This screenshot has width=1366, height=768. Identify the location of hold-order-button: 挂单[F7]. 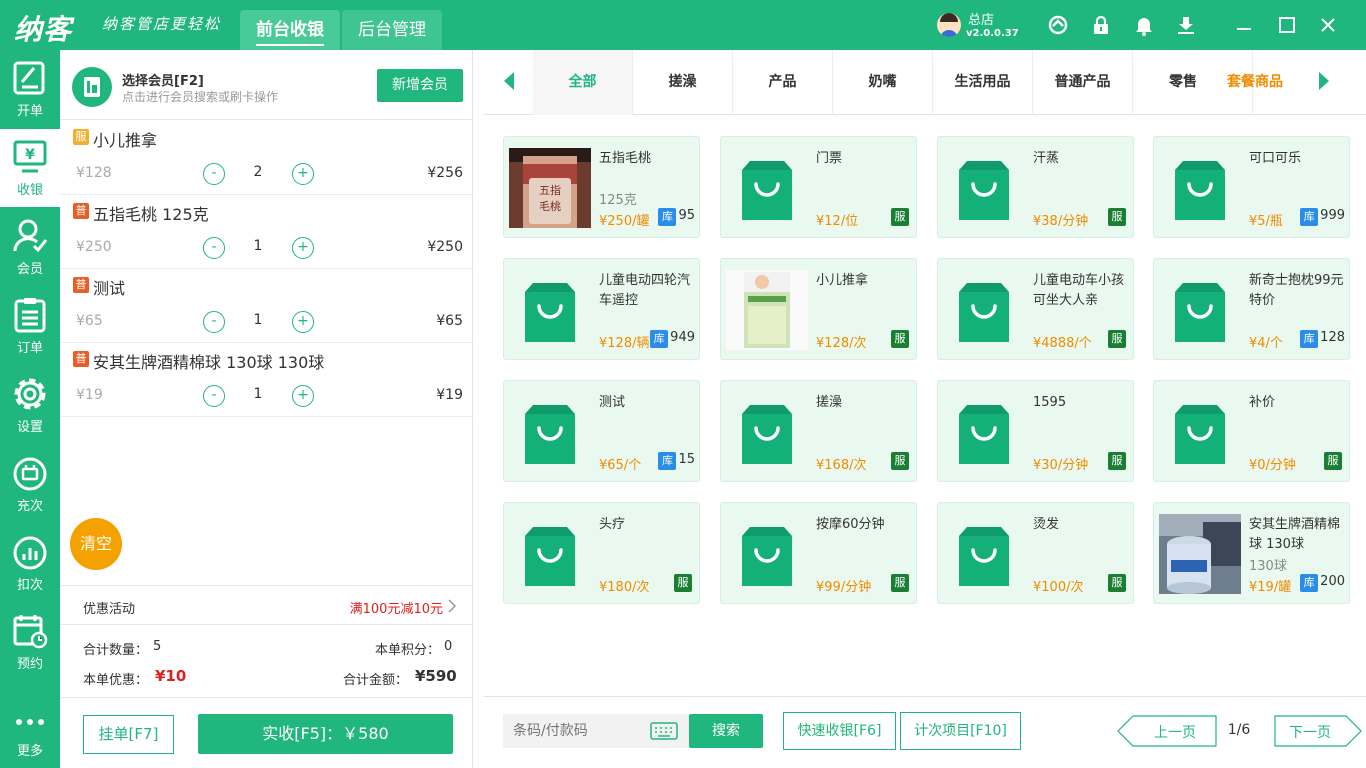
(128, 734).